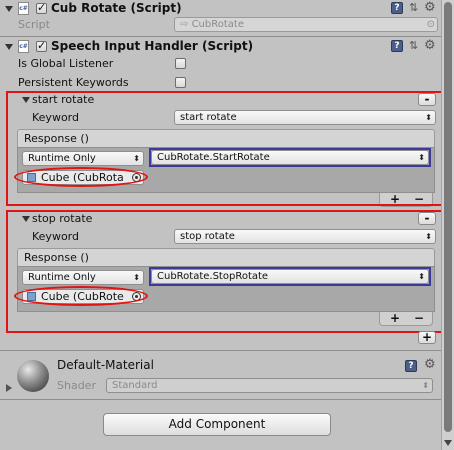 The image size is (454, 450). Describe the element at coordinates (105, 365) in the screenshot. I see `material-name: Default-Material` at that location.